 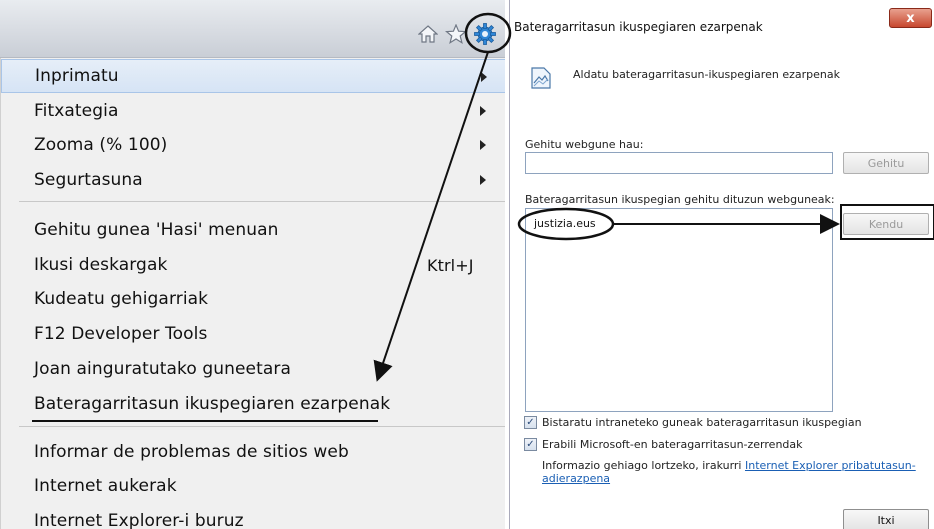 I want to click on menu-item-label: Internet aukerak, so click(x=105, y=486).